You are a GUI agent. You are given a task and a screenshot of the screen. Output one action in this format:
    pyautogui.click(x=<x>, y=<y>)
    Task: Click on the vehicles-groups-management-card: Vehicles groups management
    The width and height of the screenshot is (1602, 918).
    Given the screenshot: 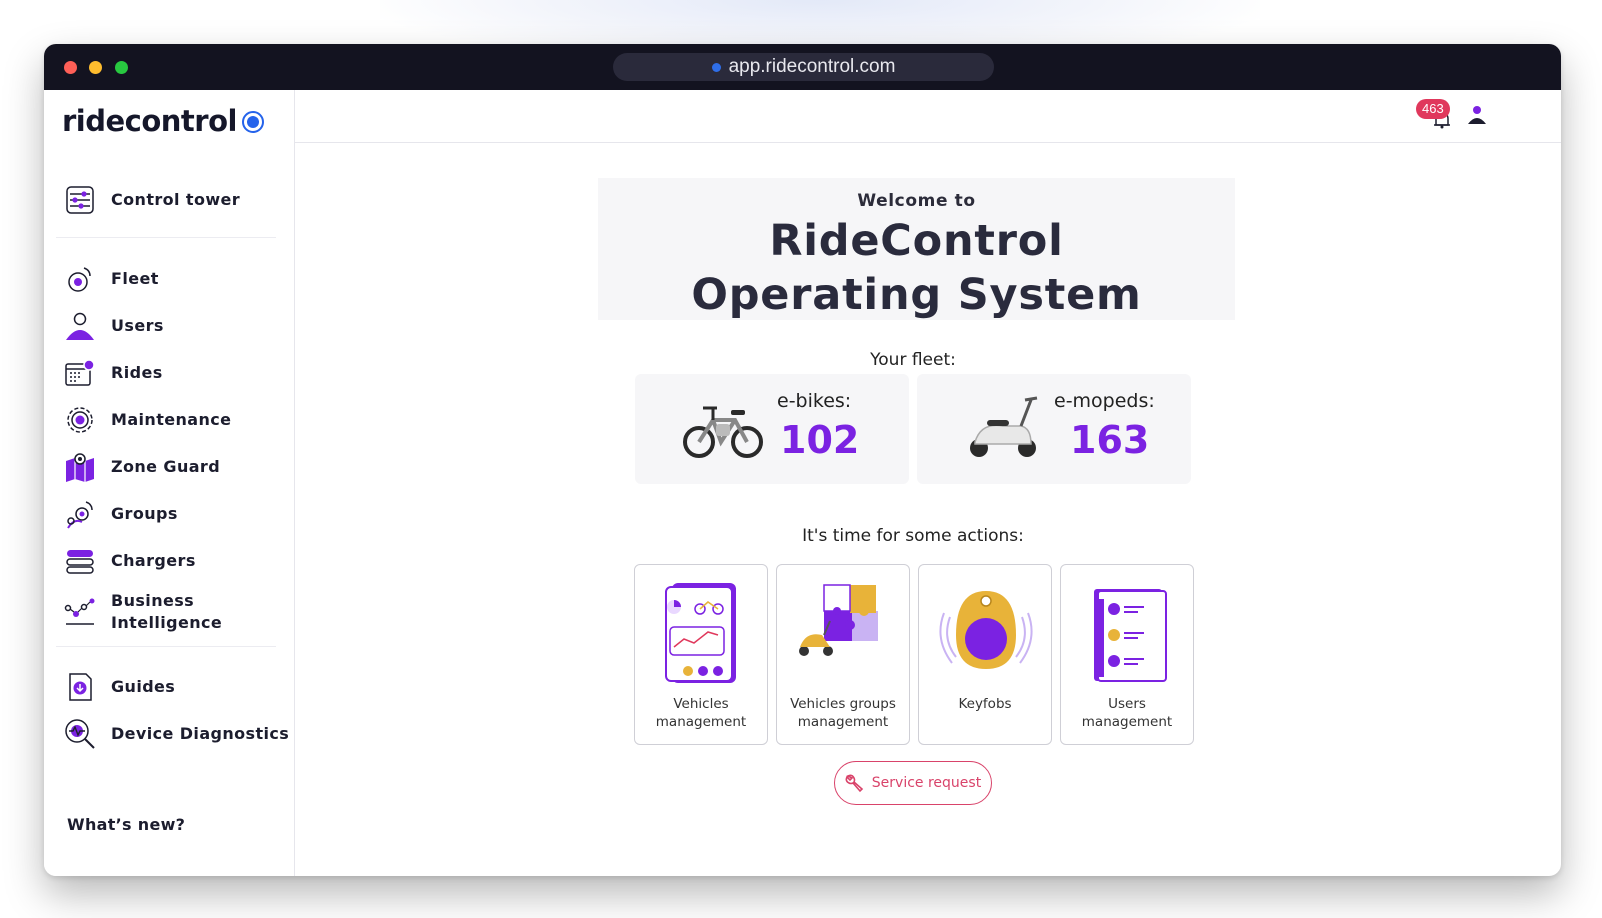 What is the action you would take?
    pyautogui.click(x=843, y=654)
    